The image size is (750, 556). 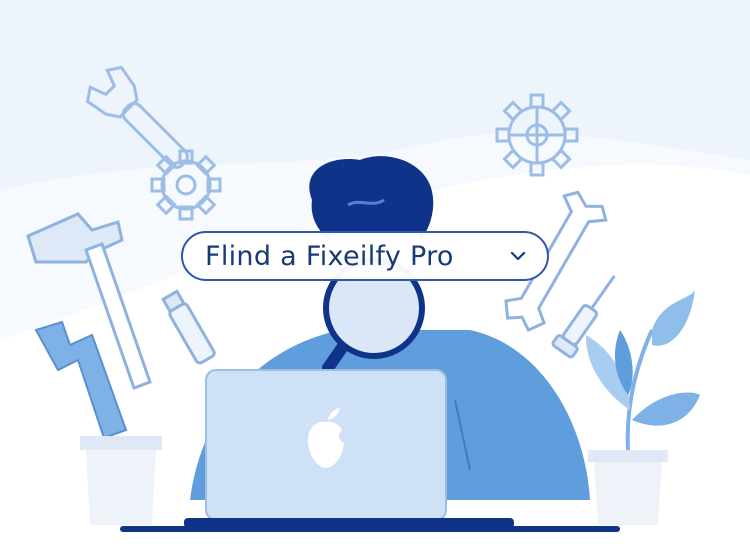 I want to click on find-pro-dropdown: Flind a Fixeilfy Pro, so click(x=365, y=256).